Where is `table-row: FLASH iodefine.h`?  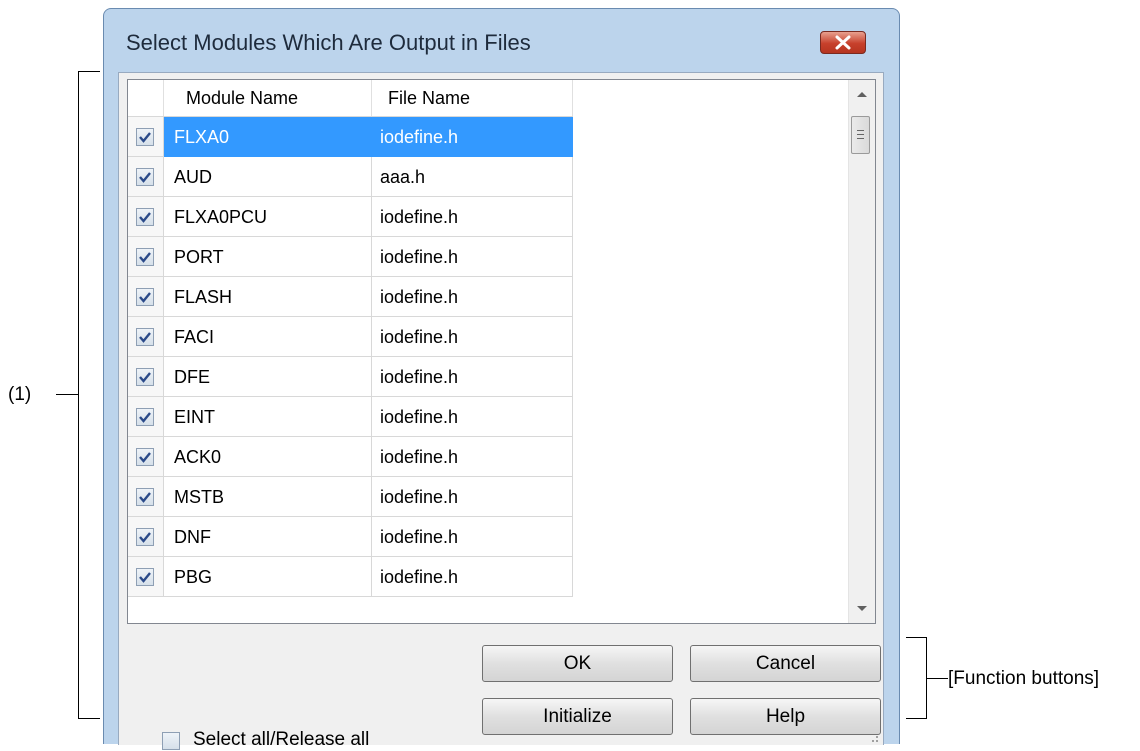
table-row: FLASH iodefine.h is located at coordinates (350, 297).